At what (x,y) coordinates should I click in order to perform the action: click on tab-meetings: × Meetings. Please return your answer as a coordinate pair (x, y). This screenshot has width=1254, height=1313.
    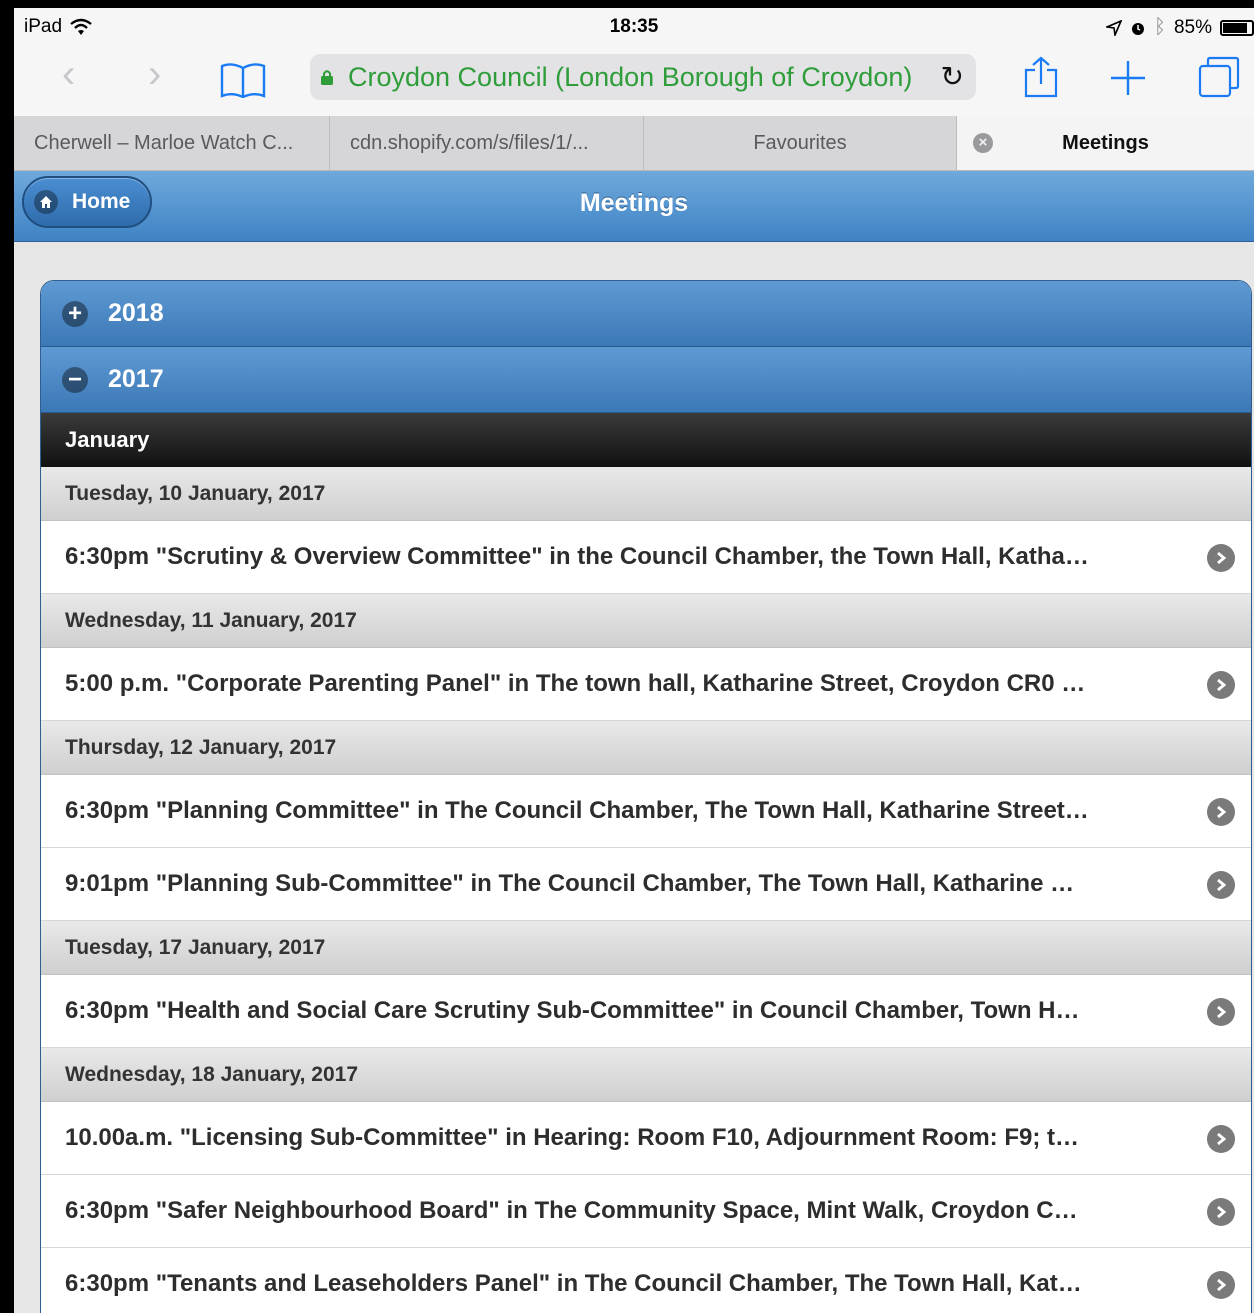
    Looking at the image, I should click on (1105, 143).